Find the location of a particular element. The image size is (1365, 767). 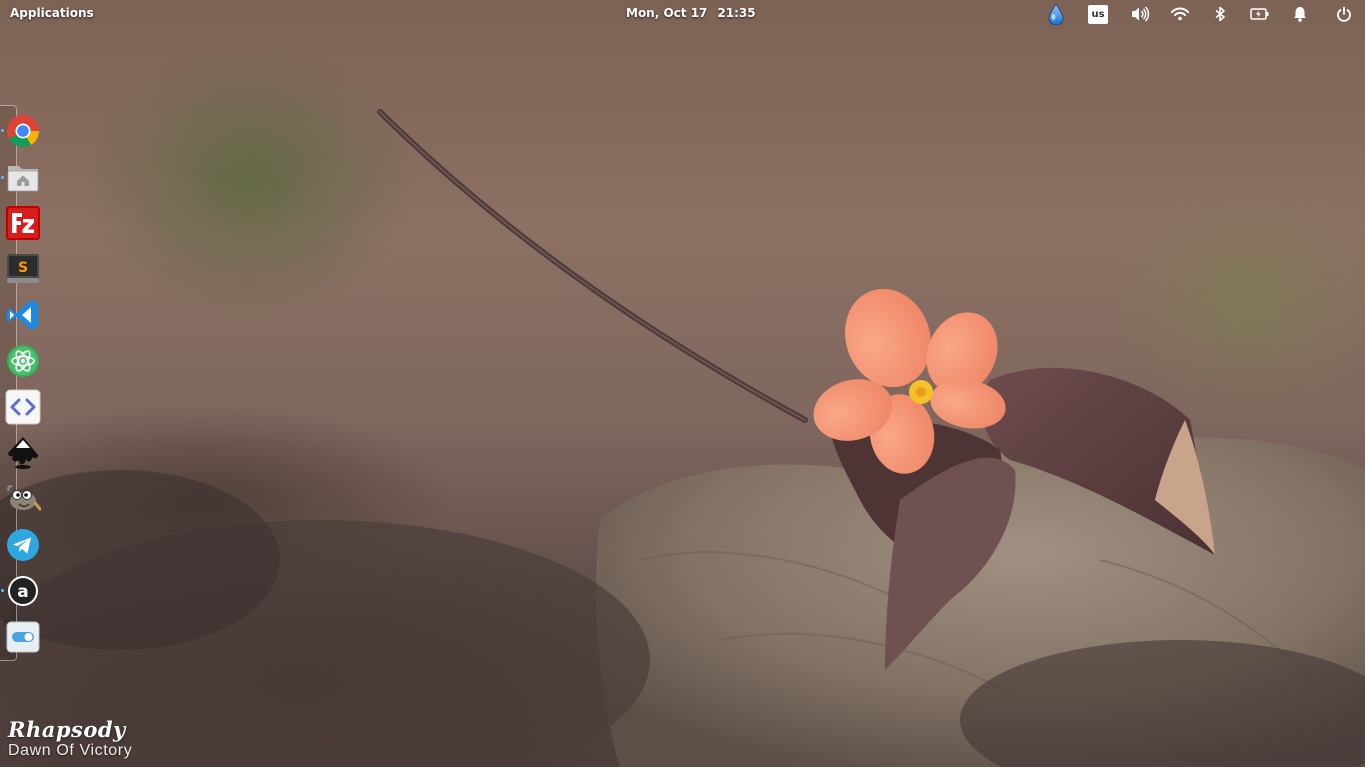

sublime-text-icon: S is located at coordinates (23, 269).